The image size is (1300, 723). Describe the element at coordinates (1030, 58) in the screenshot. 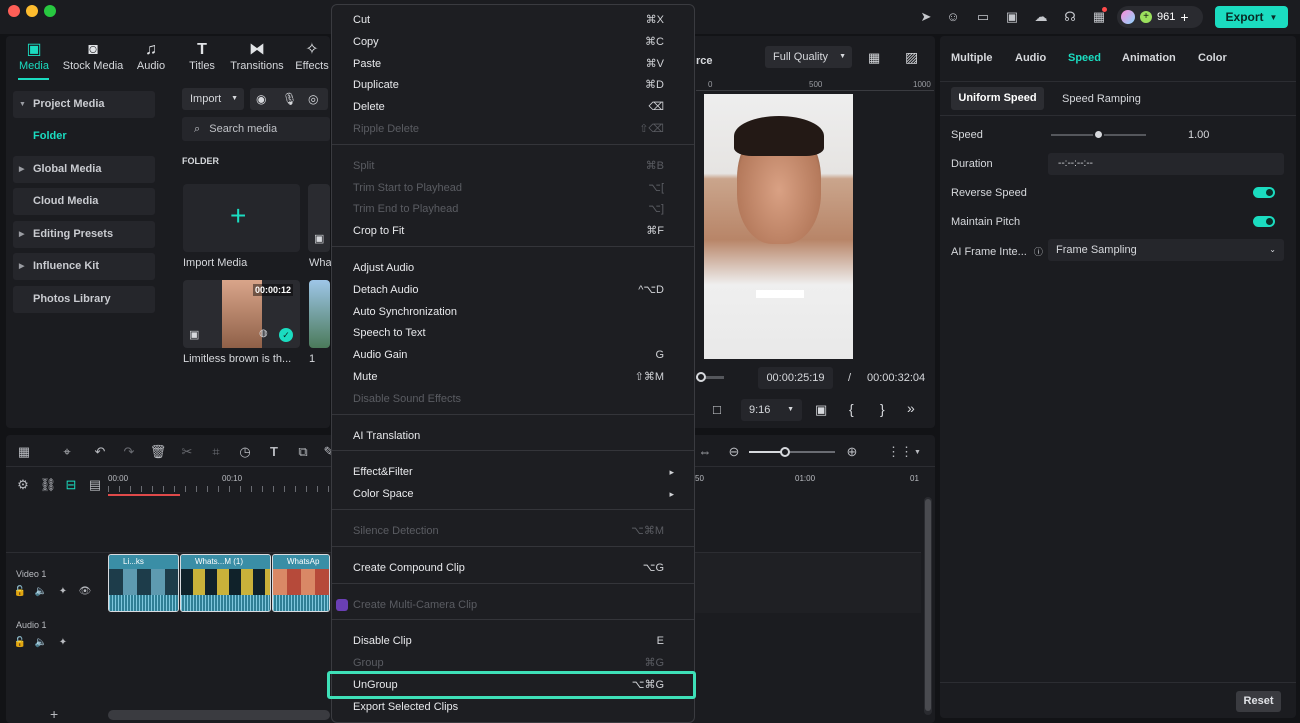

I see `tab-audio-props: Audio` at that location.